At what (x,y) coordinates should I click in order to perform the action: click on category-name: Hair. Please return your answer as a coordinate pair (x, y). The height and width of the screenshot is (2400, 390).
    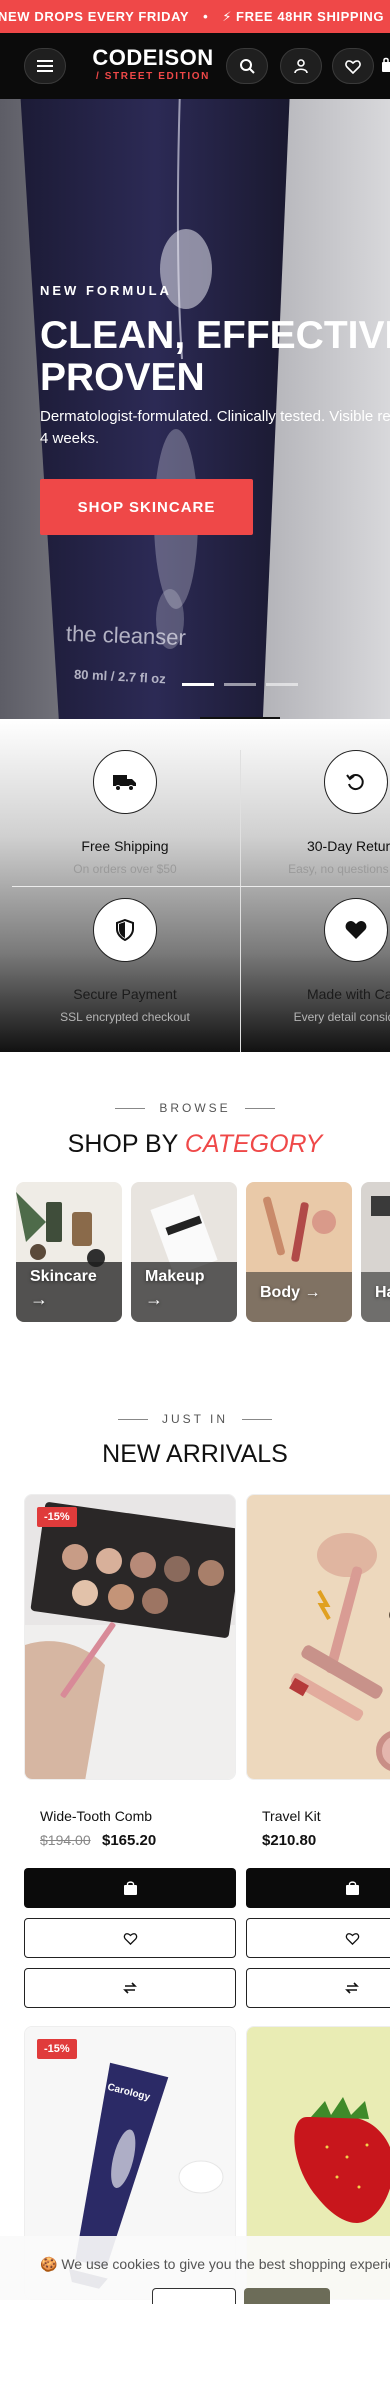
    Looking at the image, I should click on (382, 1292).